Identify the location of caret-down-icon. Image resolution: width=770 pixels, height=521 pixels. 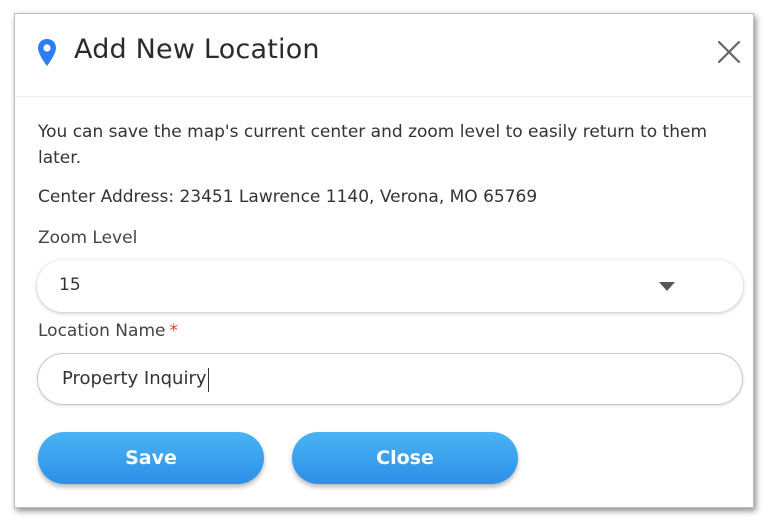
(667, 286).